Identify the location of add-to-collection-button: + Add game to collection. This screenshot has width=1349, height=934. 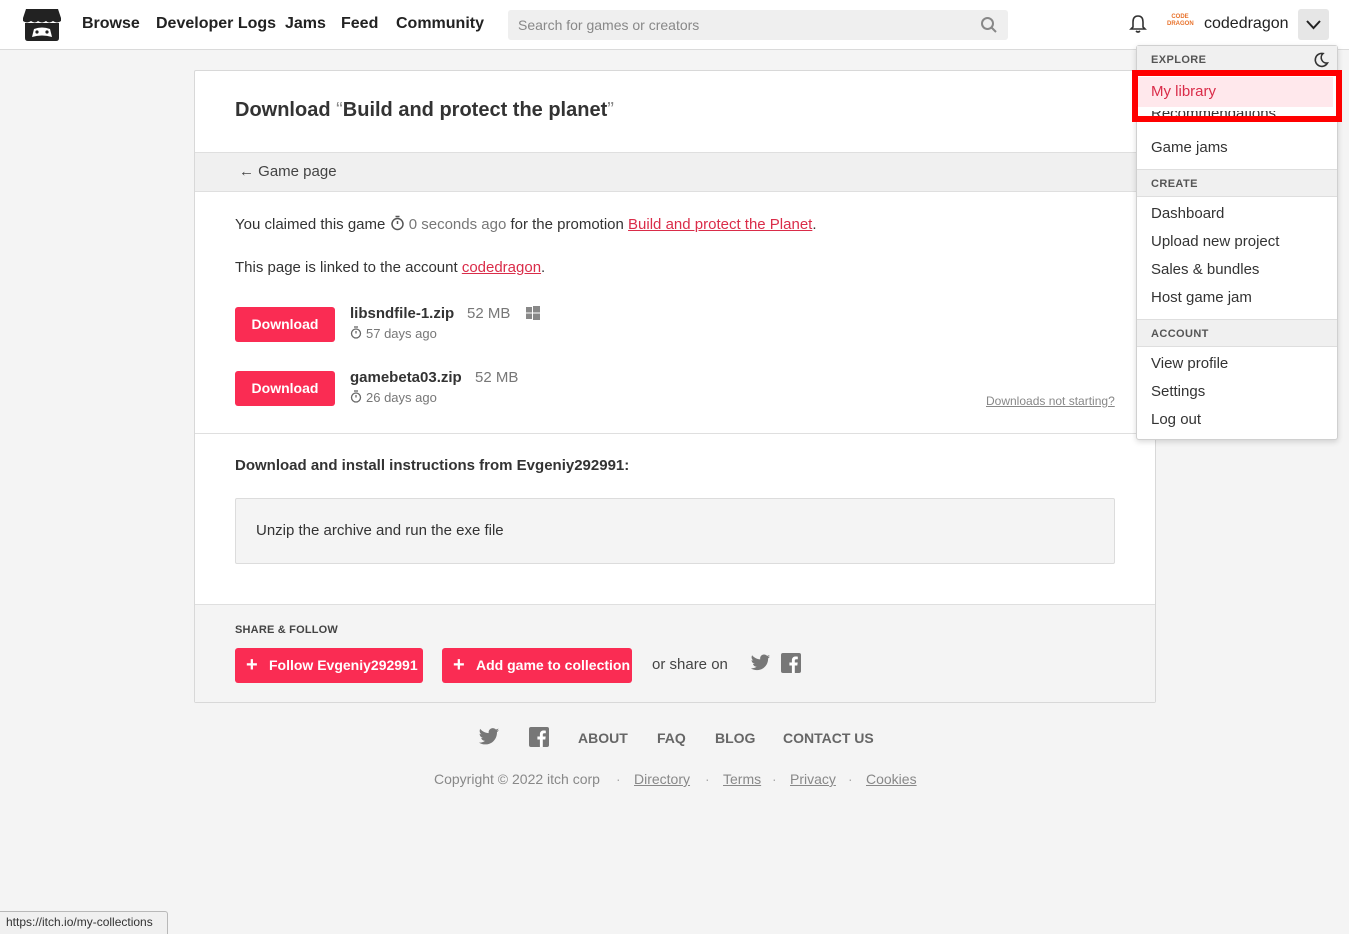
(537, 665).